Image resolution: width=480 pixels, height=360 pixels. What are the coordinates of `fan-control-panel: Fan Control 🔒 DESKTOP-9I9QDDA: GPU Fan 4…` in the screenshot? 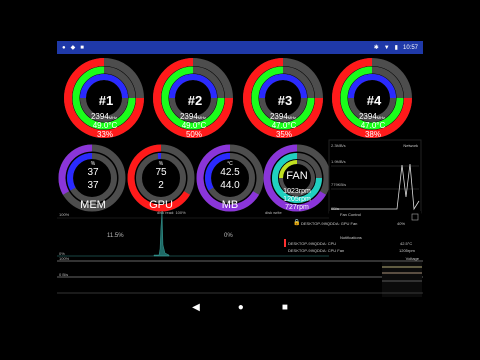 It's located at (357, 221).